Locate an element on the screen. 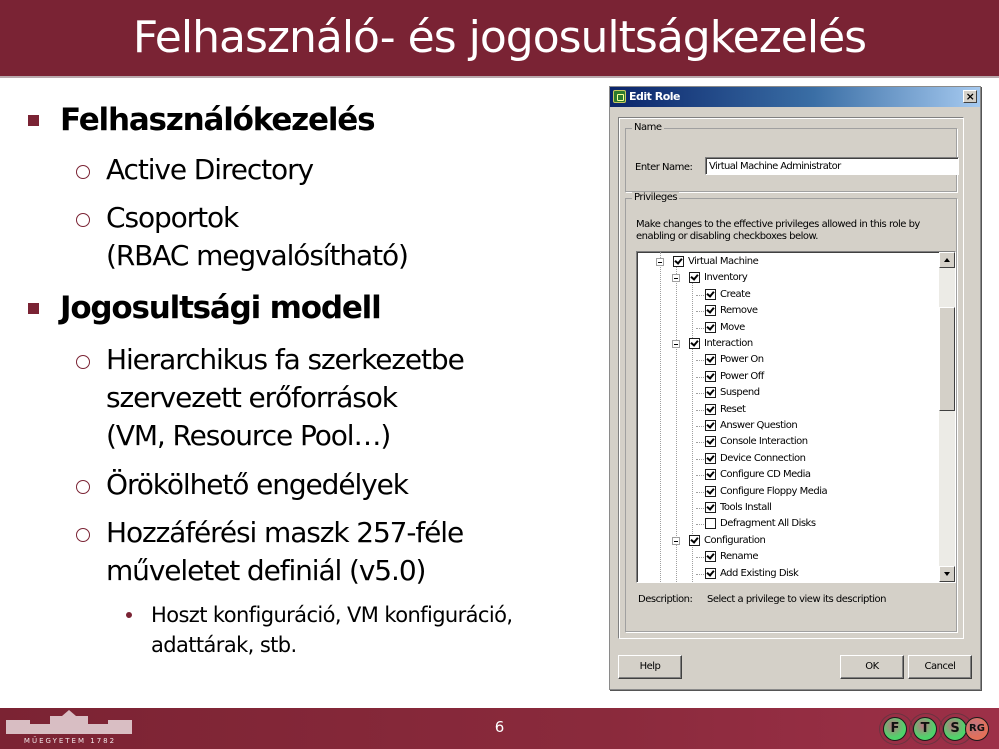 The height and width of the screenshot is (749, 999). bullet-level3: Hoszt konfiguráció, VM konfiguráció, is located at coordinates (319, 615).